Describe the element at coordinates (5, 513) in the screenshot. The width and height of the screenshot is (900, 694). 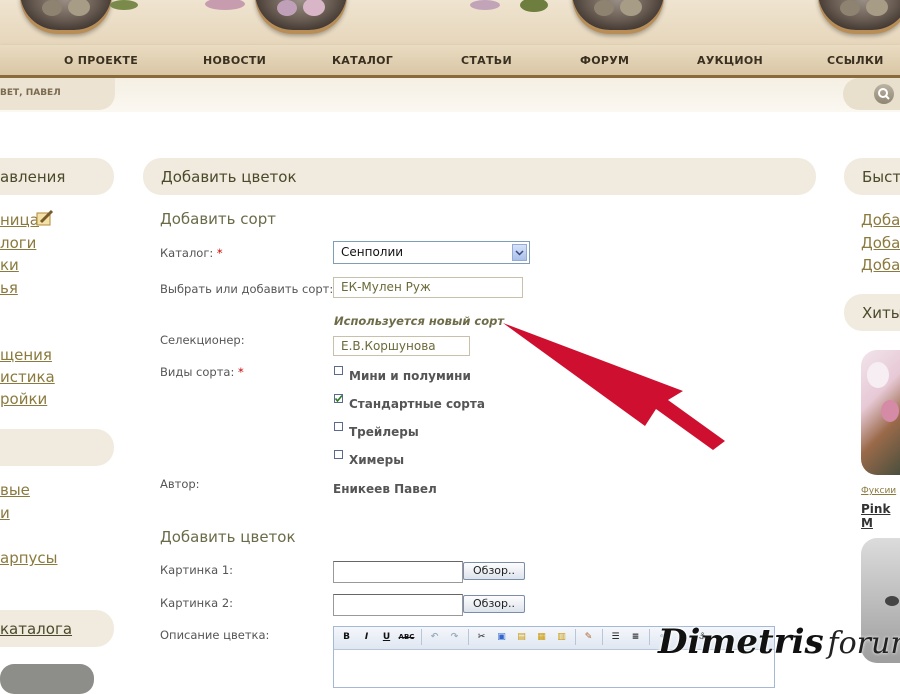
I see `sidebar-link-5: и` at that location.